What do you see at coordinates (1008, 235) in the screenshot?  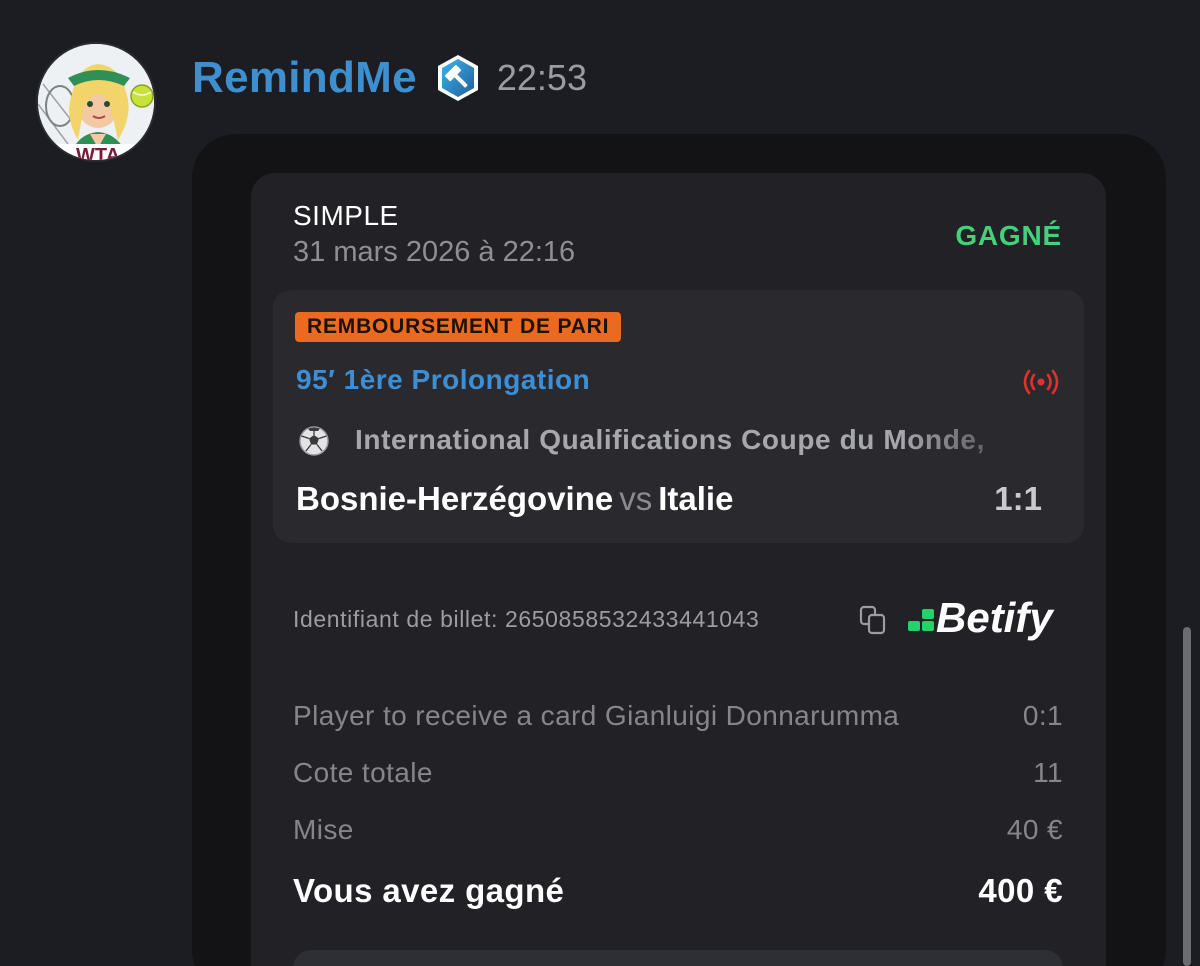 I see `bet-status-badge: GAGNÉ` at bounding box center [1008, 235].